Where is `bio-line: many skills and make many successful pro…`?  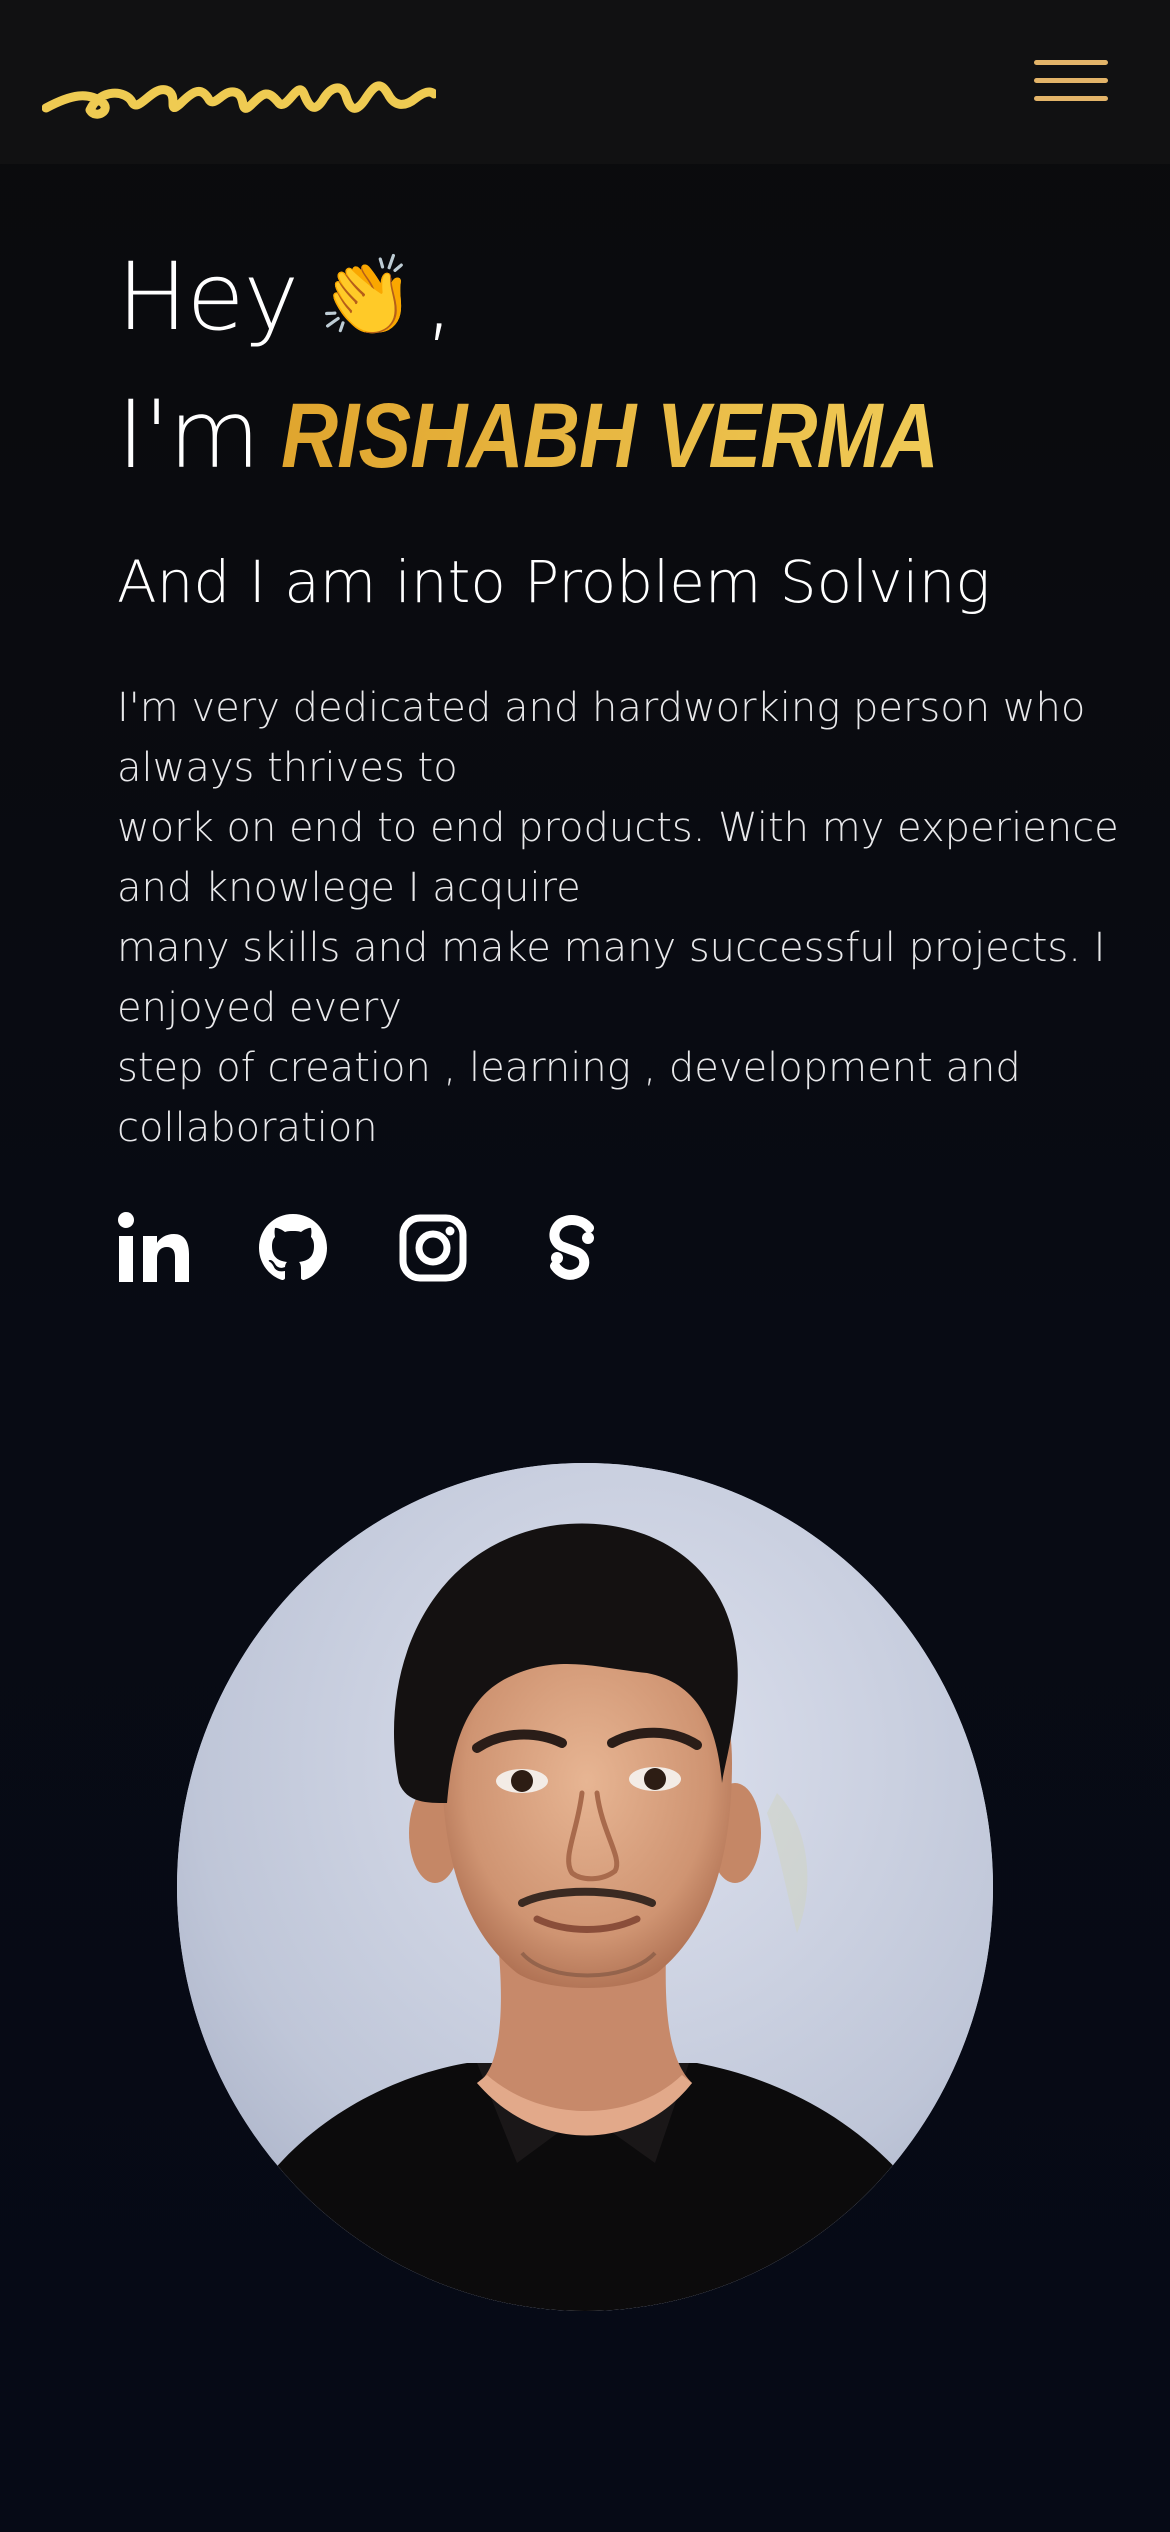 bio-line: many skills and make many successful pro… is located at coordinates (611, 948).